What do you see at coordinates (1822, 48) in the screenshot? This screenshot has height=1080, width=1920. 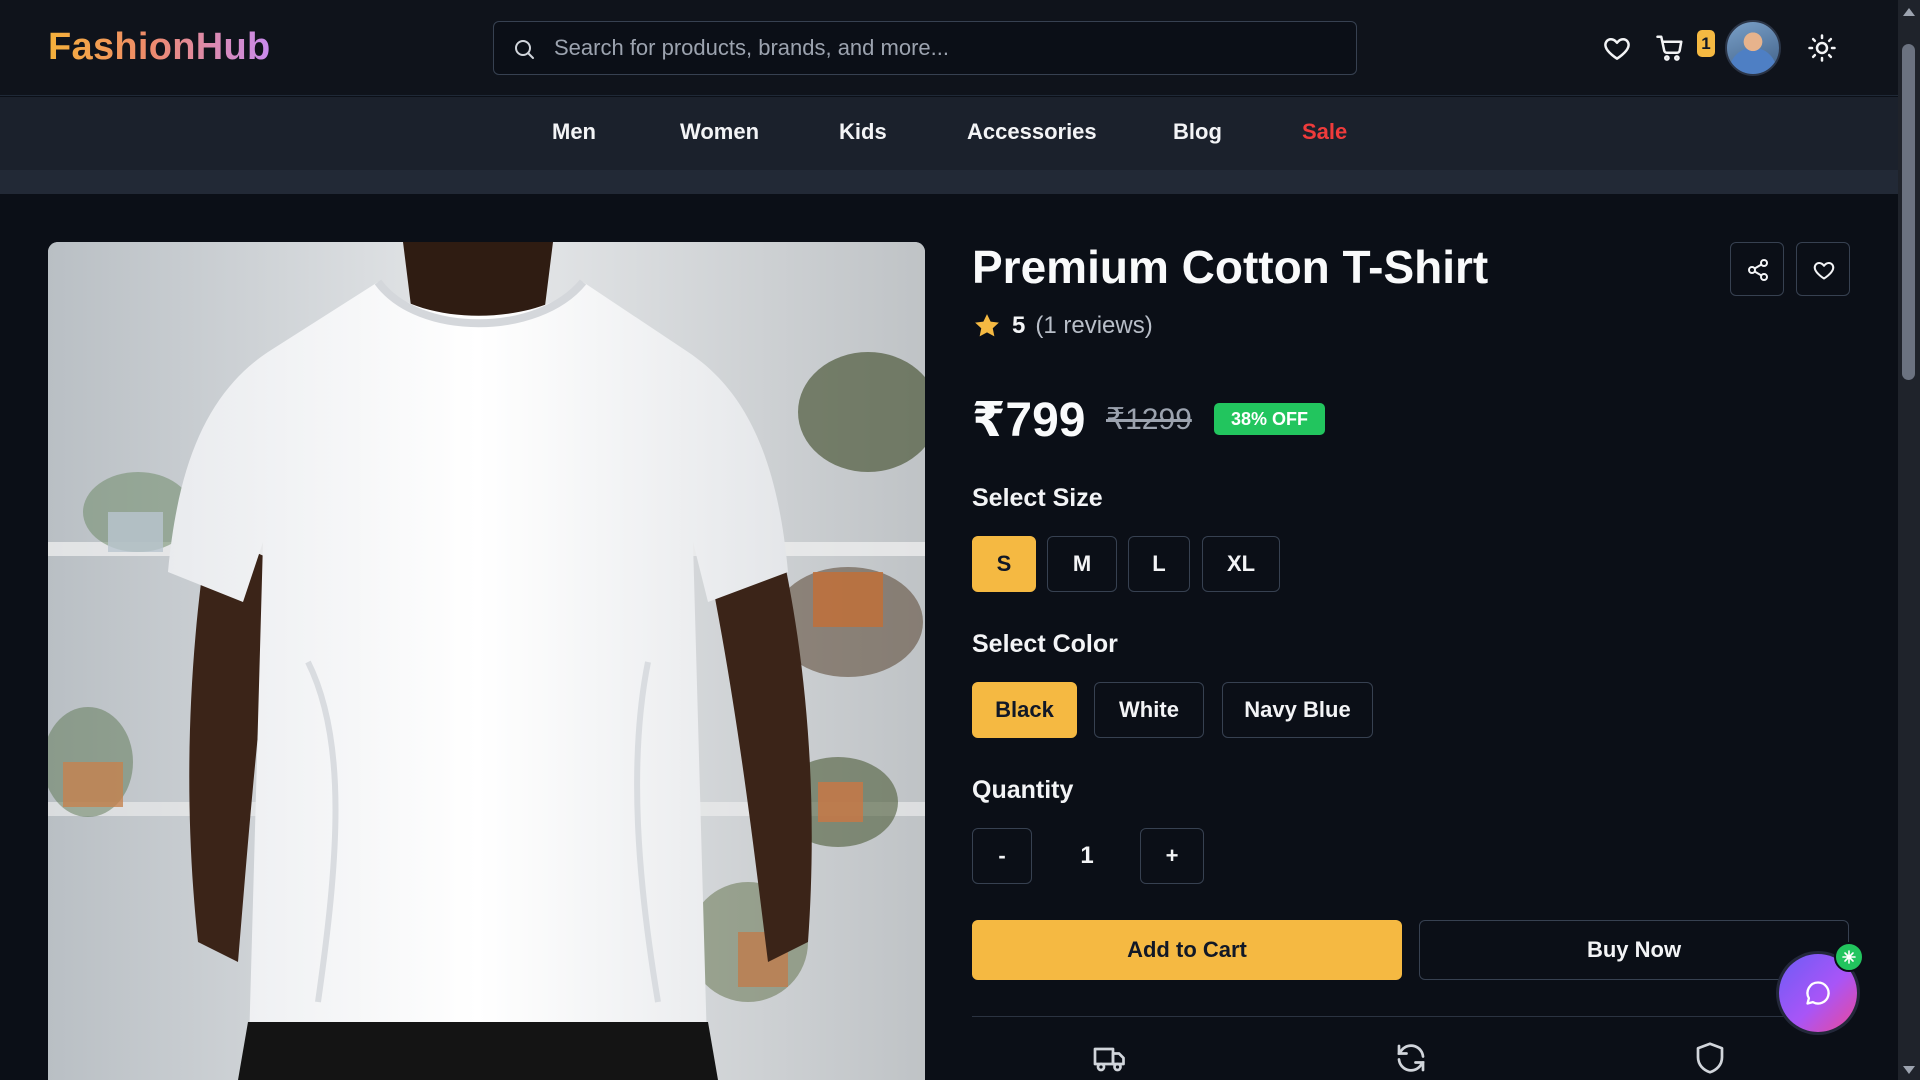 I see `sun-icon` at bounding box center [1822, 48].